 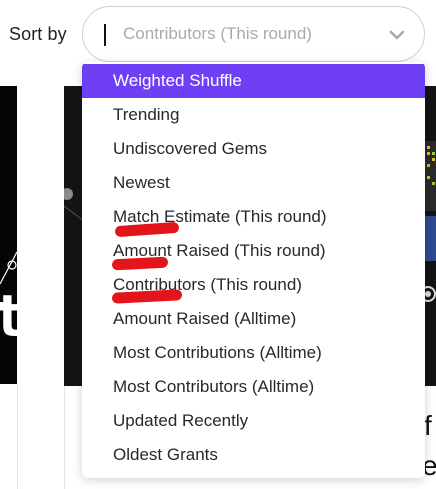 I want to click on sort-option-most-contributions-alltime: Most Contributions (Alltime), so click(x=253, y=353).